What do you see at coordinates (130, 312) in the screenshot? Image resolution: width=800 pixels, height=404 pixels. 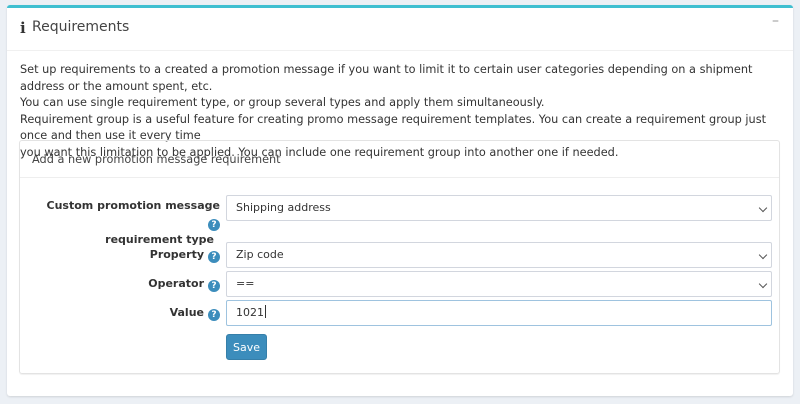 I see `value-label: Value?` at bounding box center [130, 312].